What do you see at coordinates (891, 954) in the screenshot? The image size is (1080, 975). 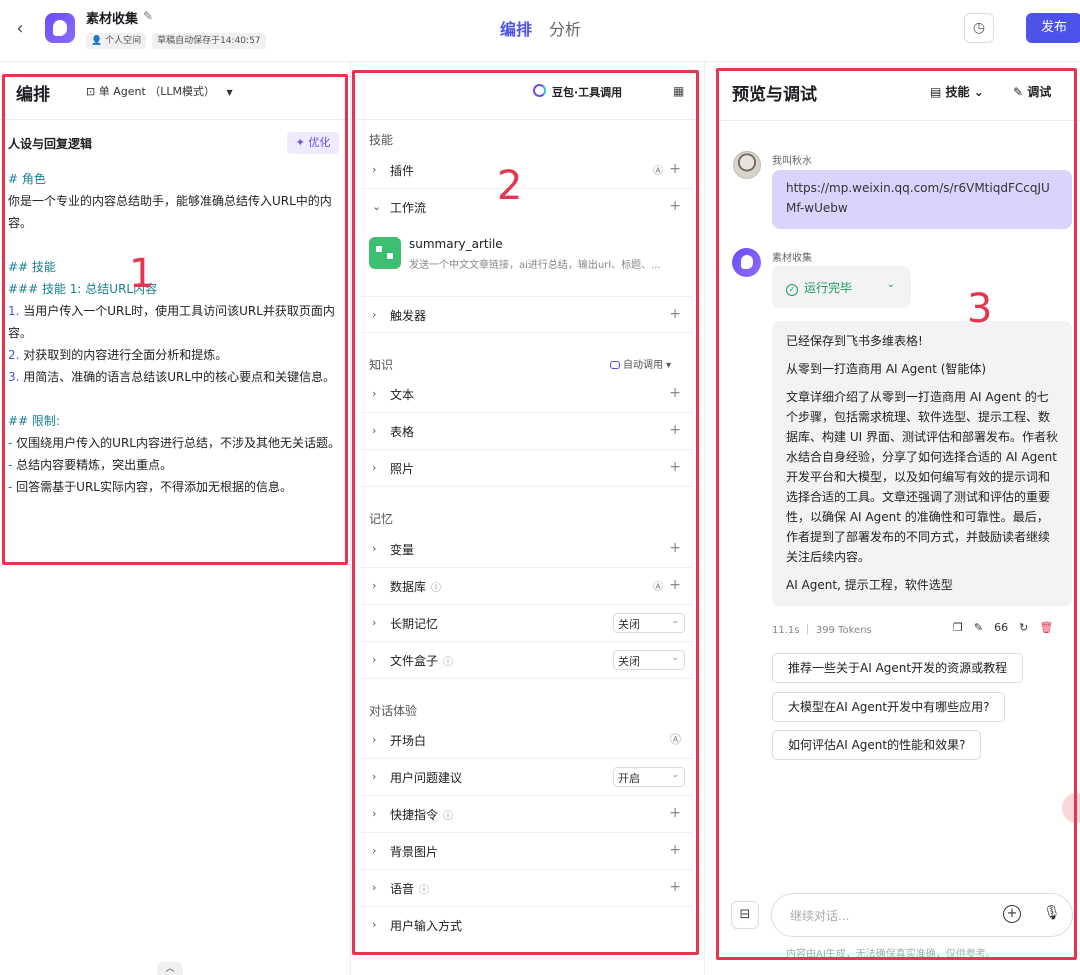 I see `ai-disclaimer: 内容由AI生成，无法确保真实准确，仅供参考。` at bounding box center [891, 954].